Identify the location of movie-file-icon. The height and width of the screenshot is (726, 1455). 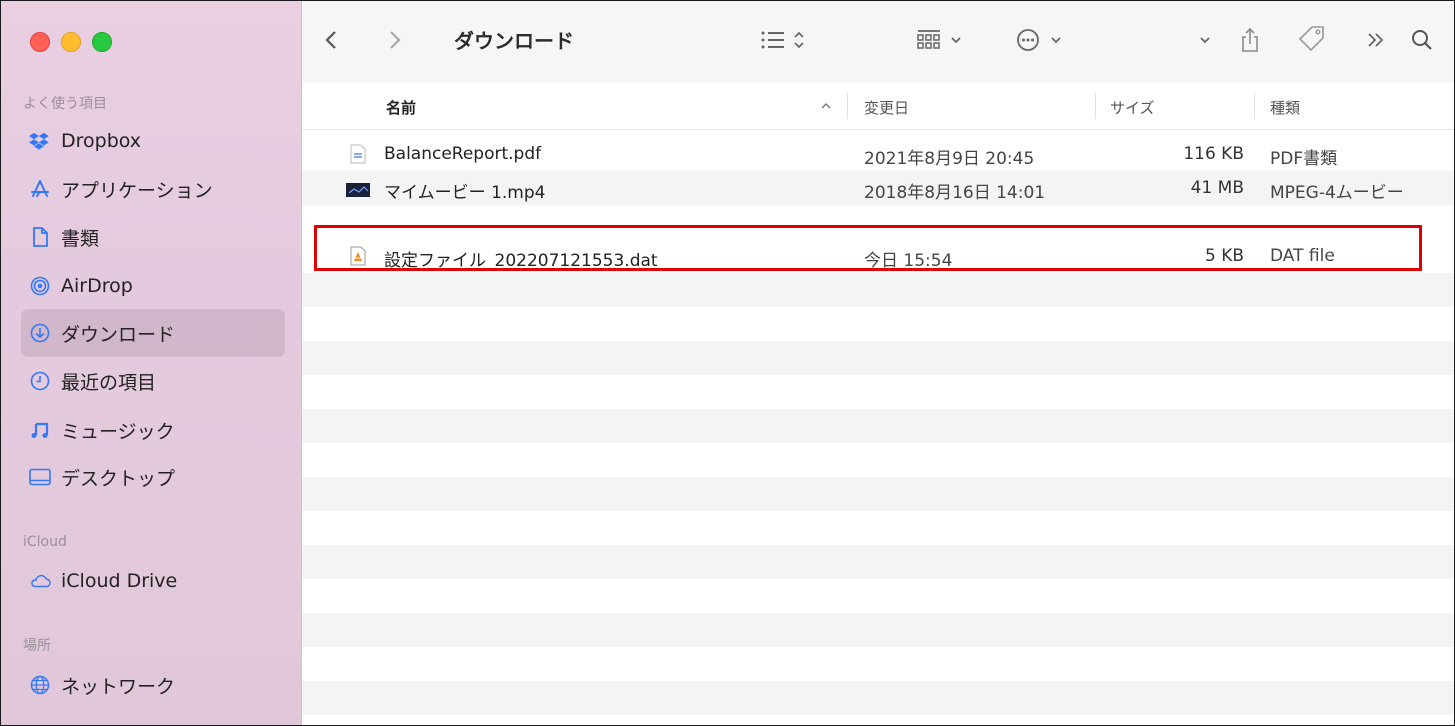
(358, 190).